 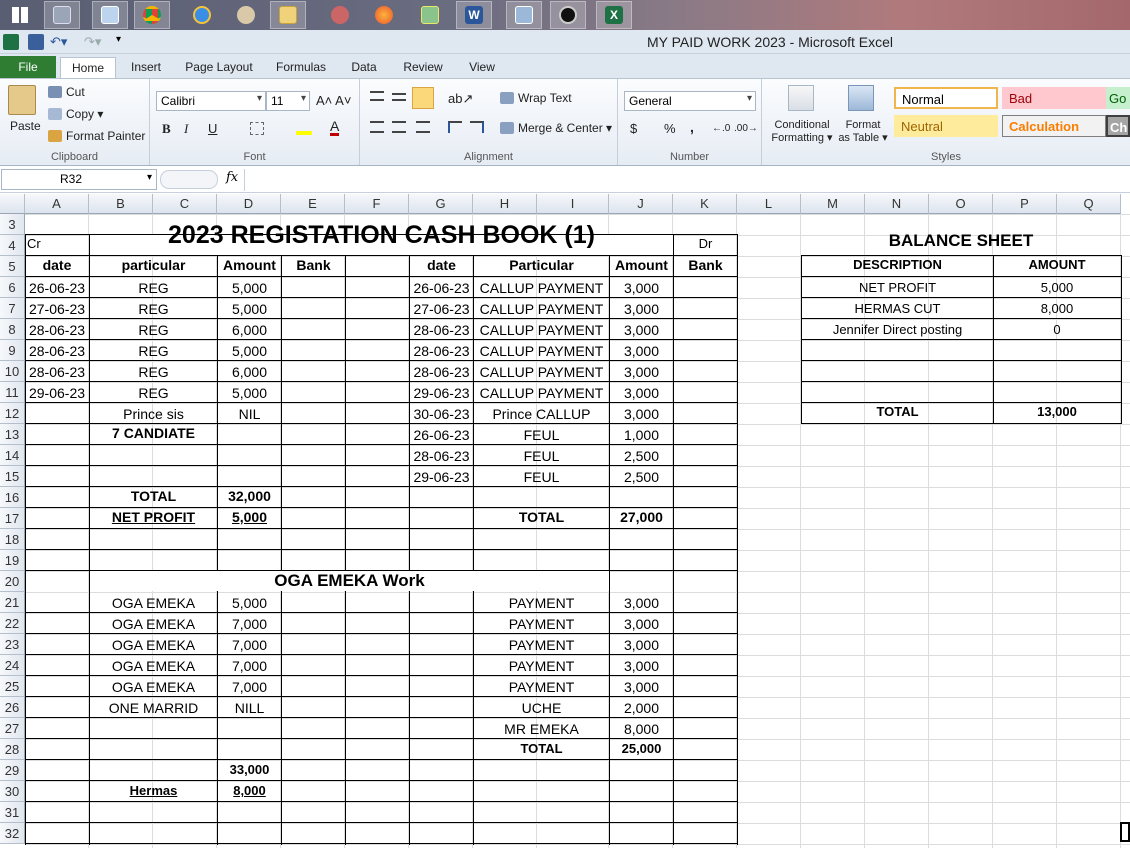 I want to click on align-right-icon, so click(x=423, y=127).